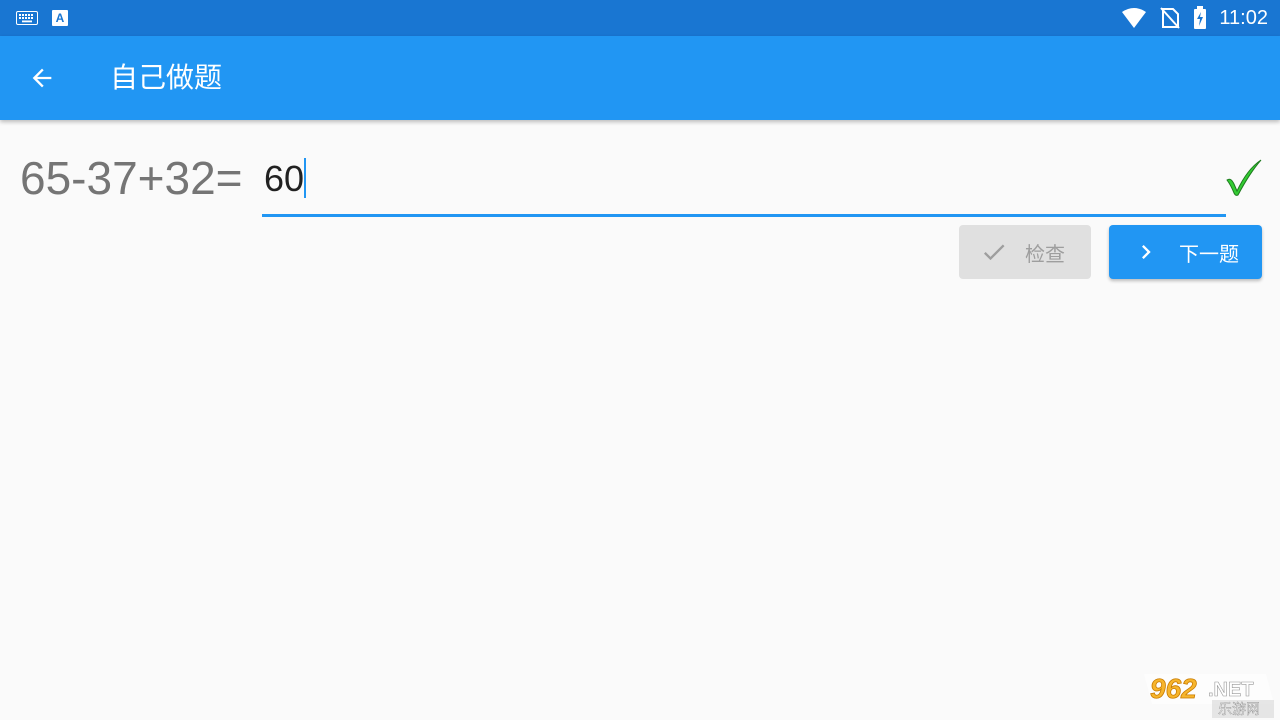 The image size is (1280, 720). Describe the element at coordinates (1045, 253) in the screenshot. I see `check-button-label: 检查` at that location.